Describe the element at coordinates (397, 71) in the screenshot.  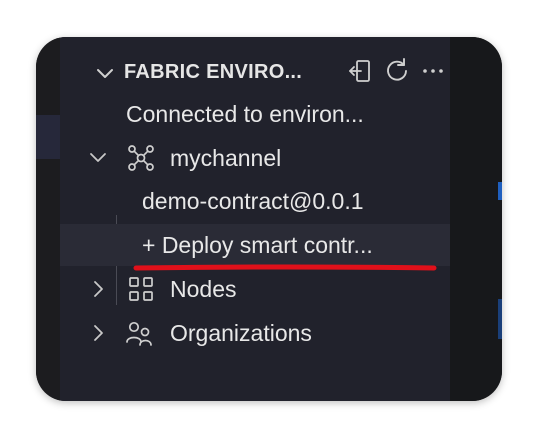
I see `refresh-icon` at that location.